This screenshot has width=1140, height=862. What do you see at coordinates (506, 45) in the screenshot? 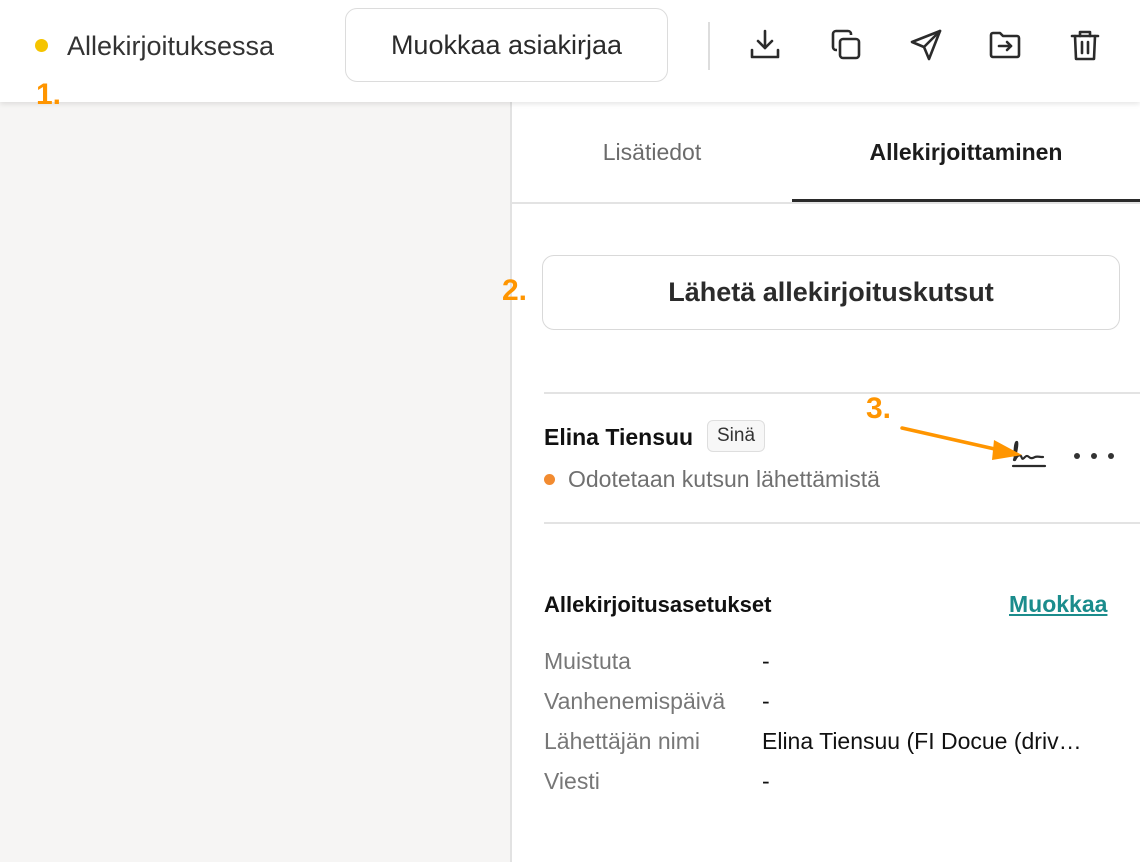
I see `edit-document-button: Muokkaa asiakirjaa` at bounding box center [506, 45].